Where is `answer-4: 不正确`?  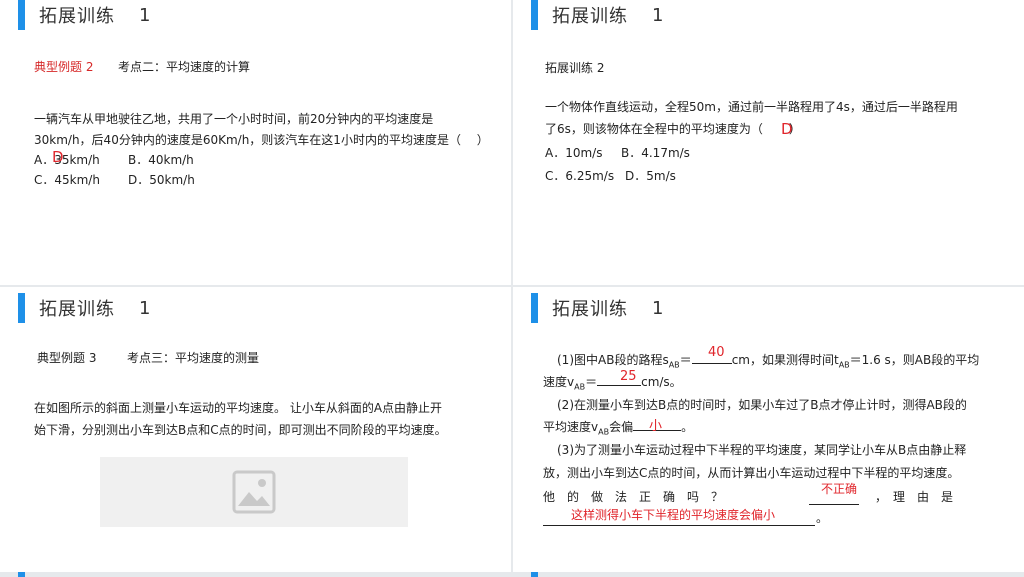
answer-4: 不正确 is located at coordinates (839, 489).